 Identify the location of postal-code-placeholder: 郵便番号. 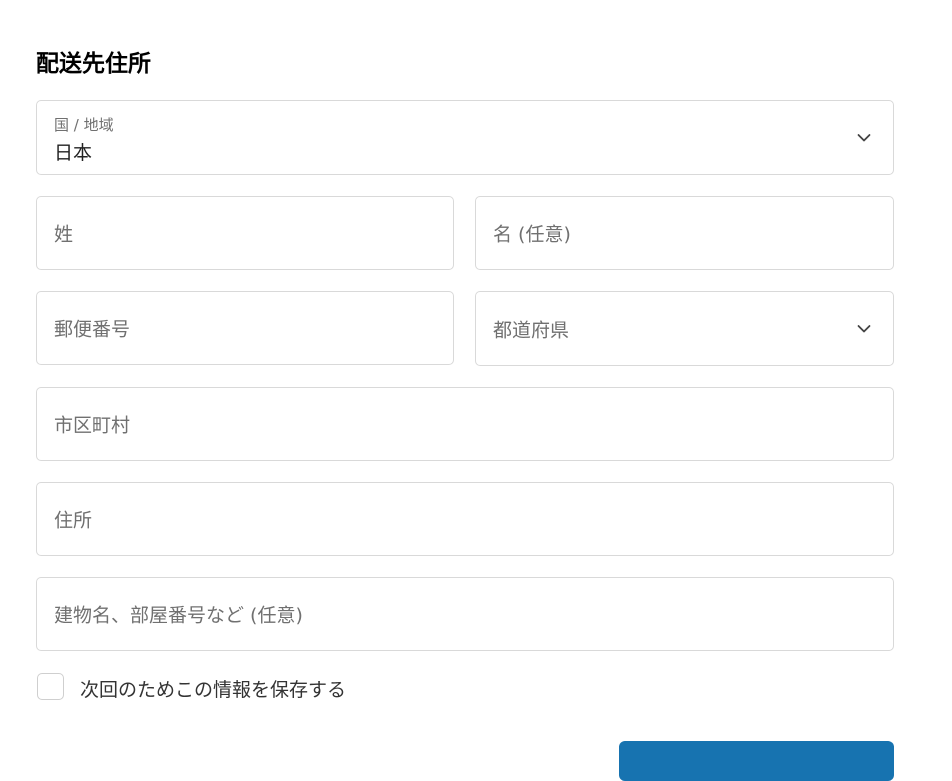
(92, 329).